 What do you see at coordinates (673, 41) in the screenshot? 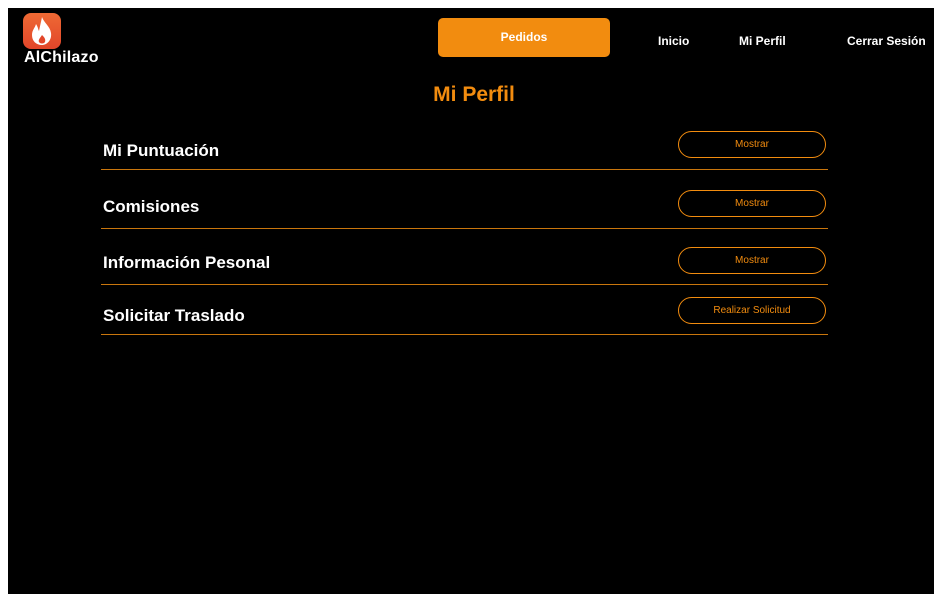
I see `nav-link-inicio: Inicio` at bounding box center [673, 41].